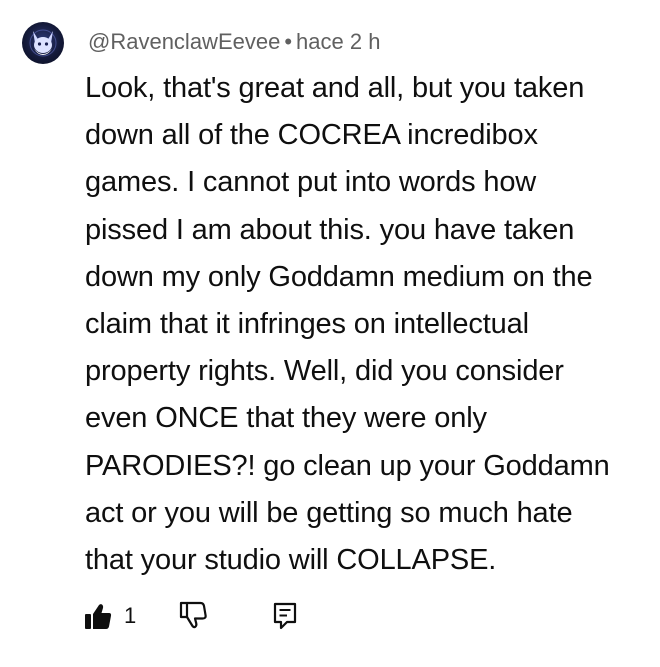  Describe the element at coordinates (307, 324) in the screenshot. I see `comment-text-line: claim that it infringes on intellectual` at that location.